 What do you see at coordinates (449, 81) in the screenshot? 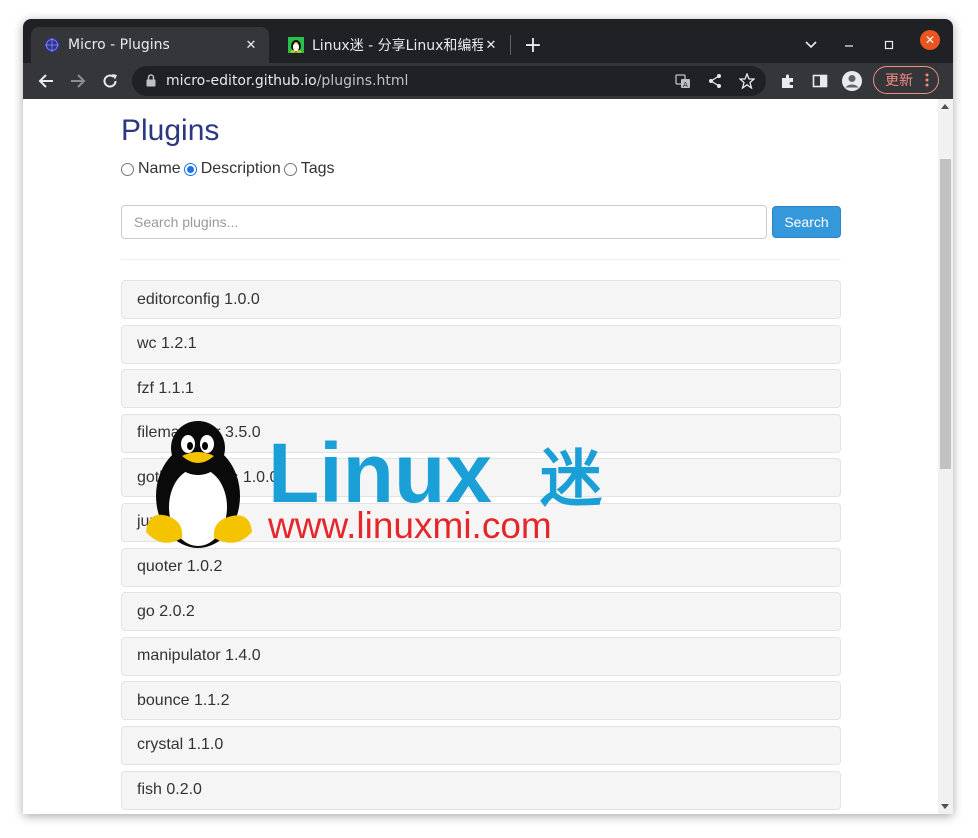
I see `address-bar: micro-editor.github.io/plugins.html A` at bounding box center [449, 81].